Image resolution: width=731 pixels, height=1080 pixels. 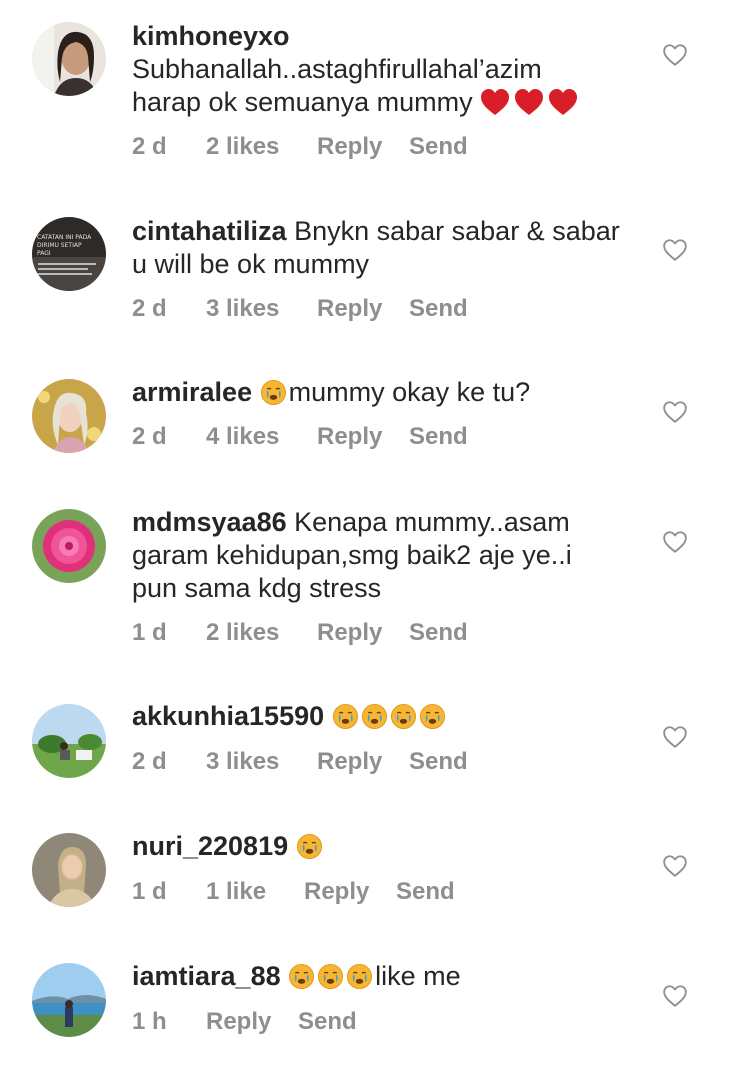 I want to click on comment-text: iamtiara_88 like me, so click(x=384, y=976).